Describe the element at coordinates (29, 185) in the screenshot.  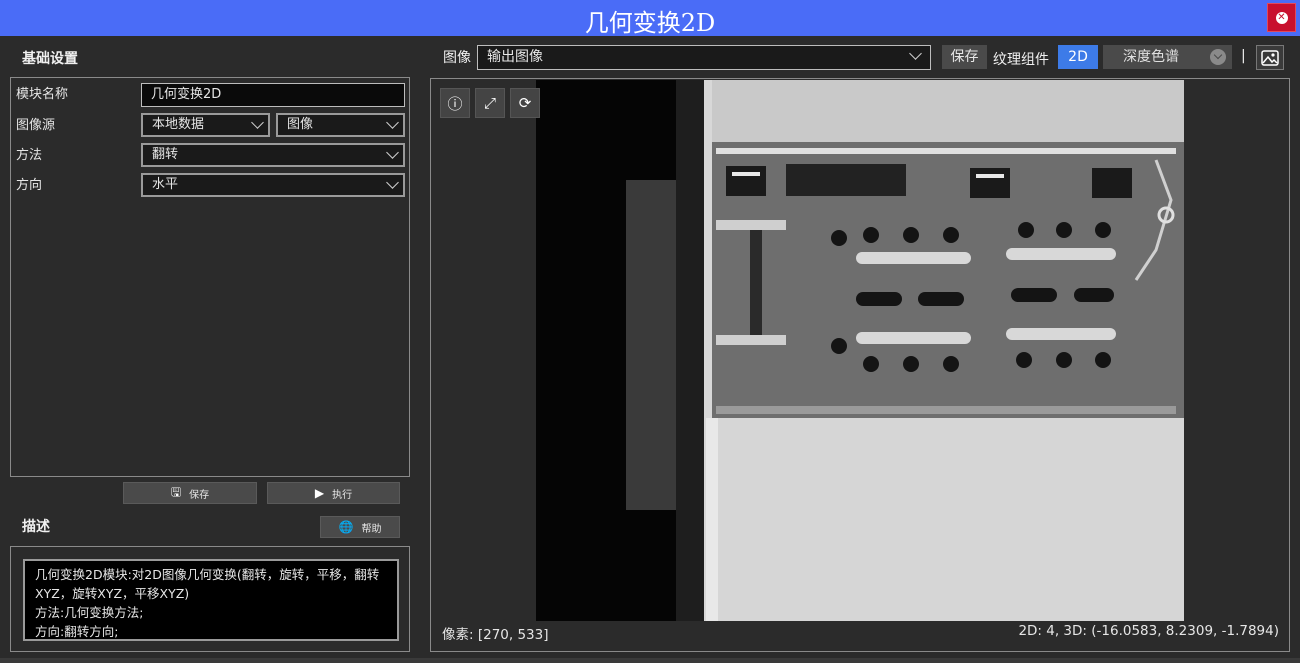
I see `direction-label: 方向` at that location.